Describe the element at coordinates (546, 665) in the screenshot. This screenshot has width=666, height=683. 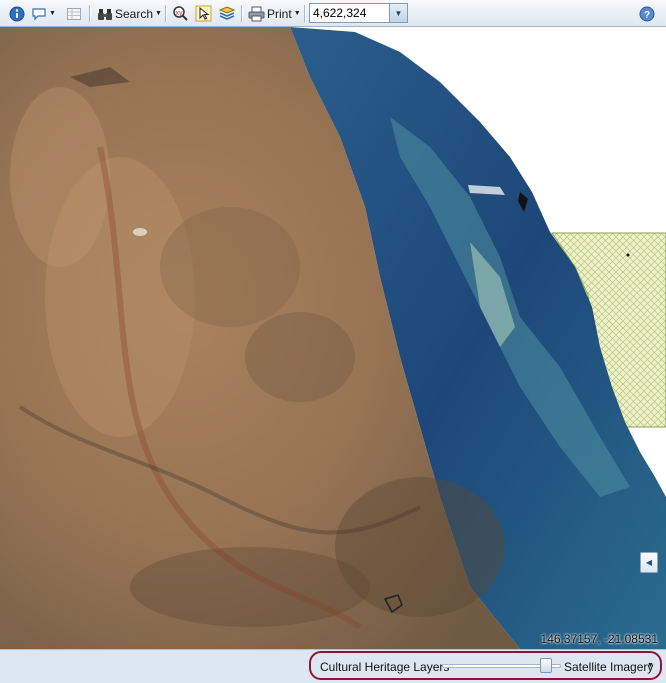
I see `layer-swipe-slider-thumb` at that location.